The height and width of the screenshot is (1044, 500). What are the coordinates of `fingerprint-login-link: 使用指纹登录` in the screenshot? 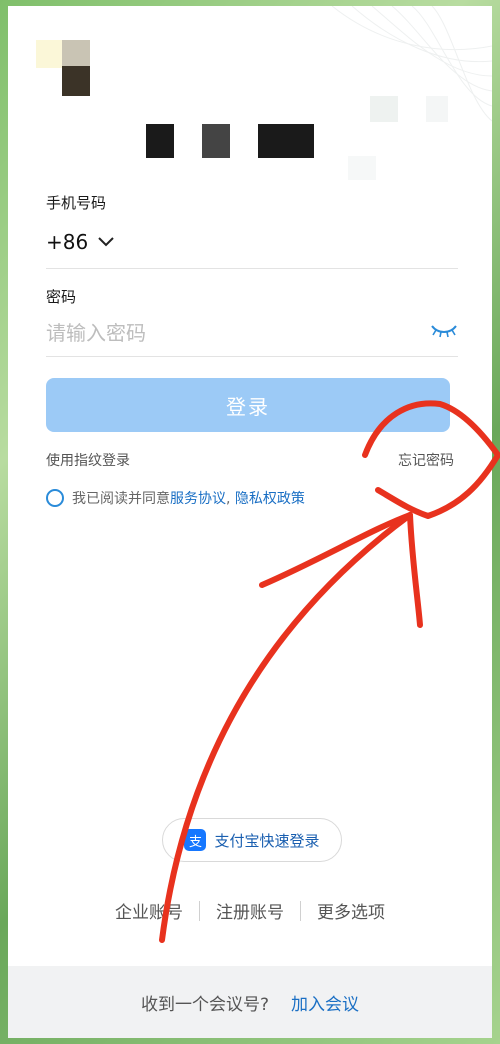 It's located at (88, 460).